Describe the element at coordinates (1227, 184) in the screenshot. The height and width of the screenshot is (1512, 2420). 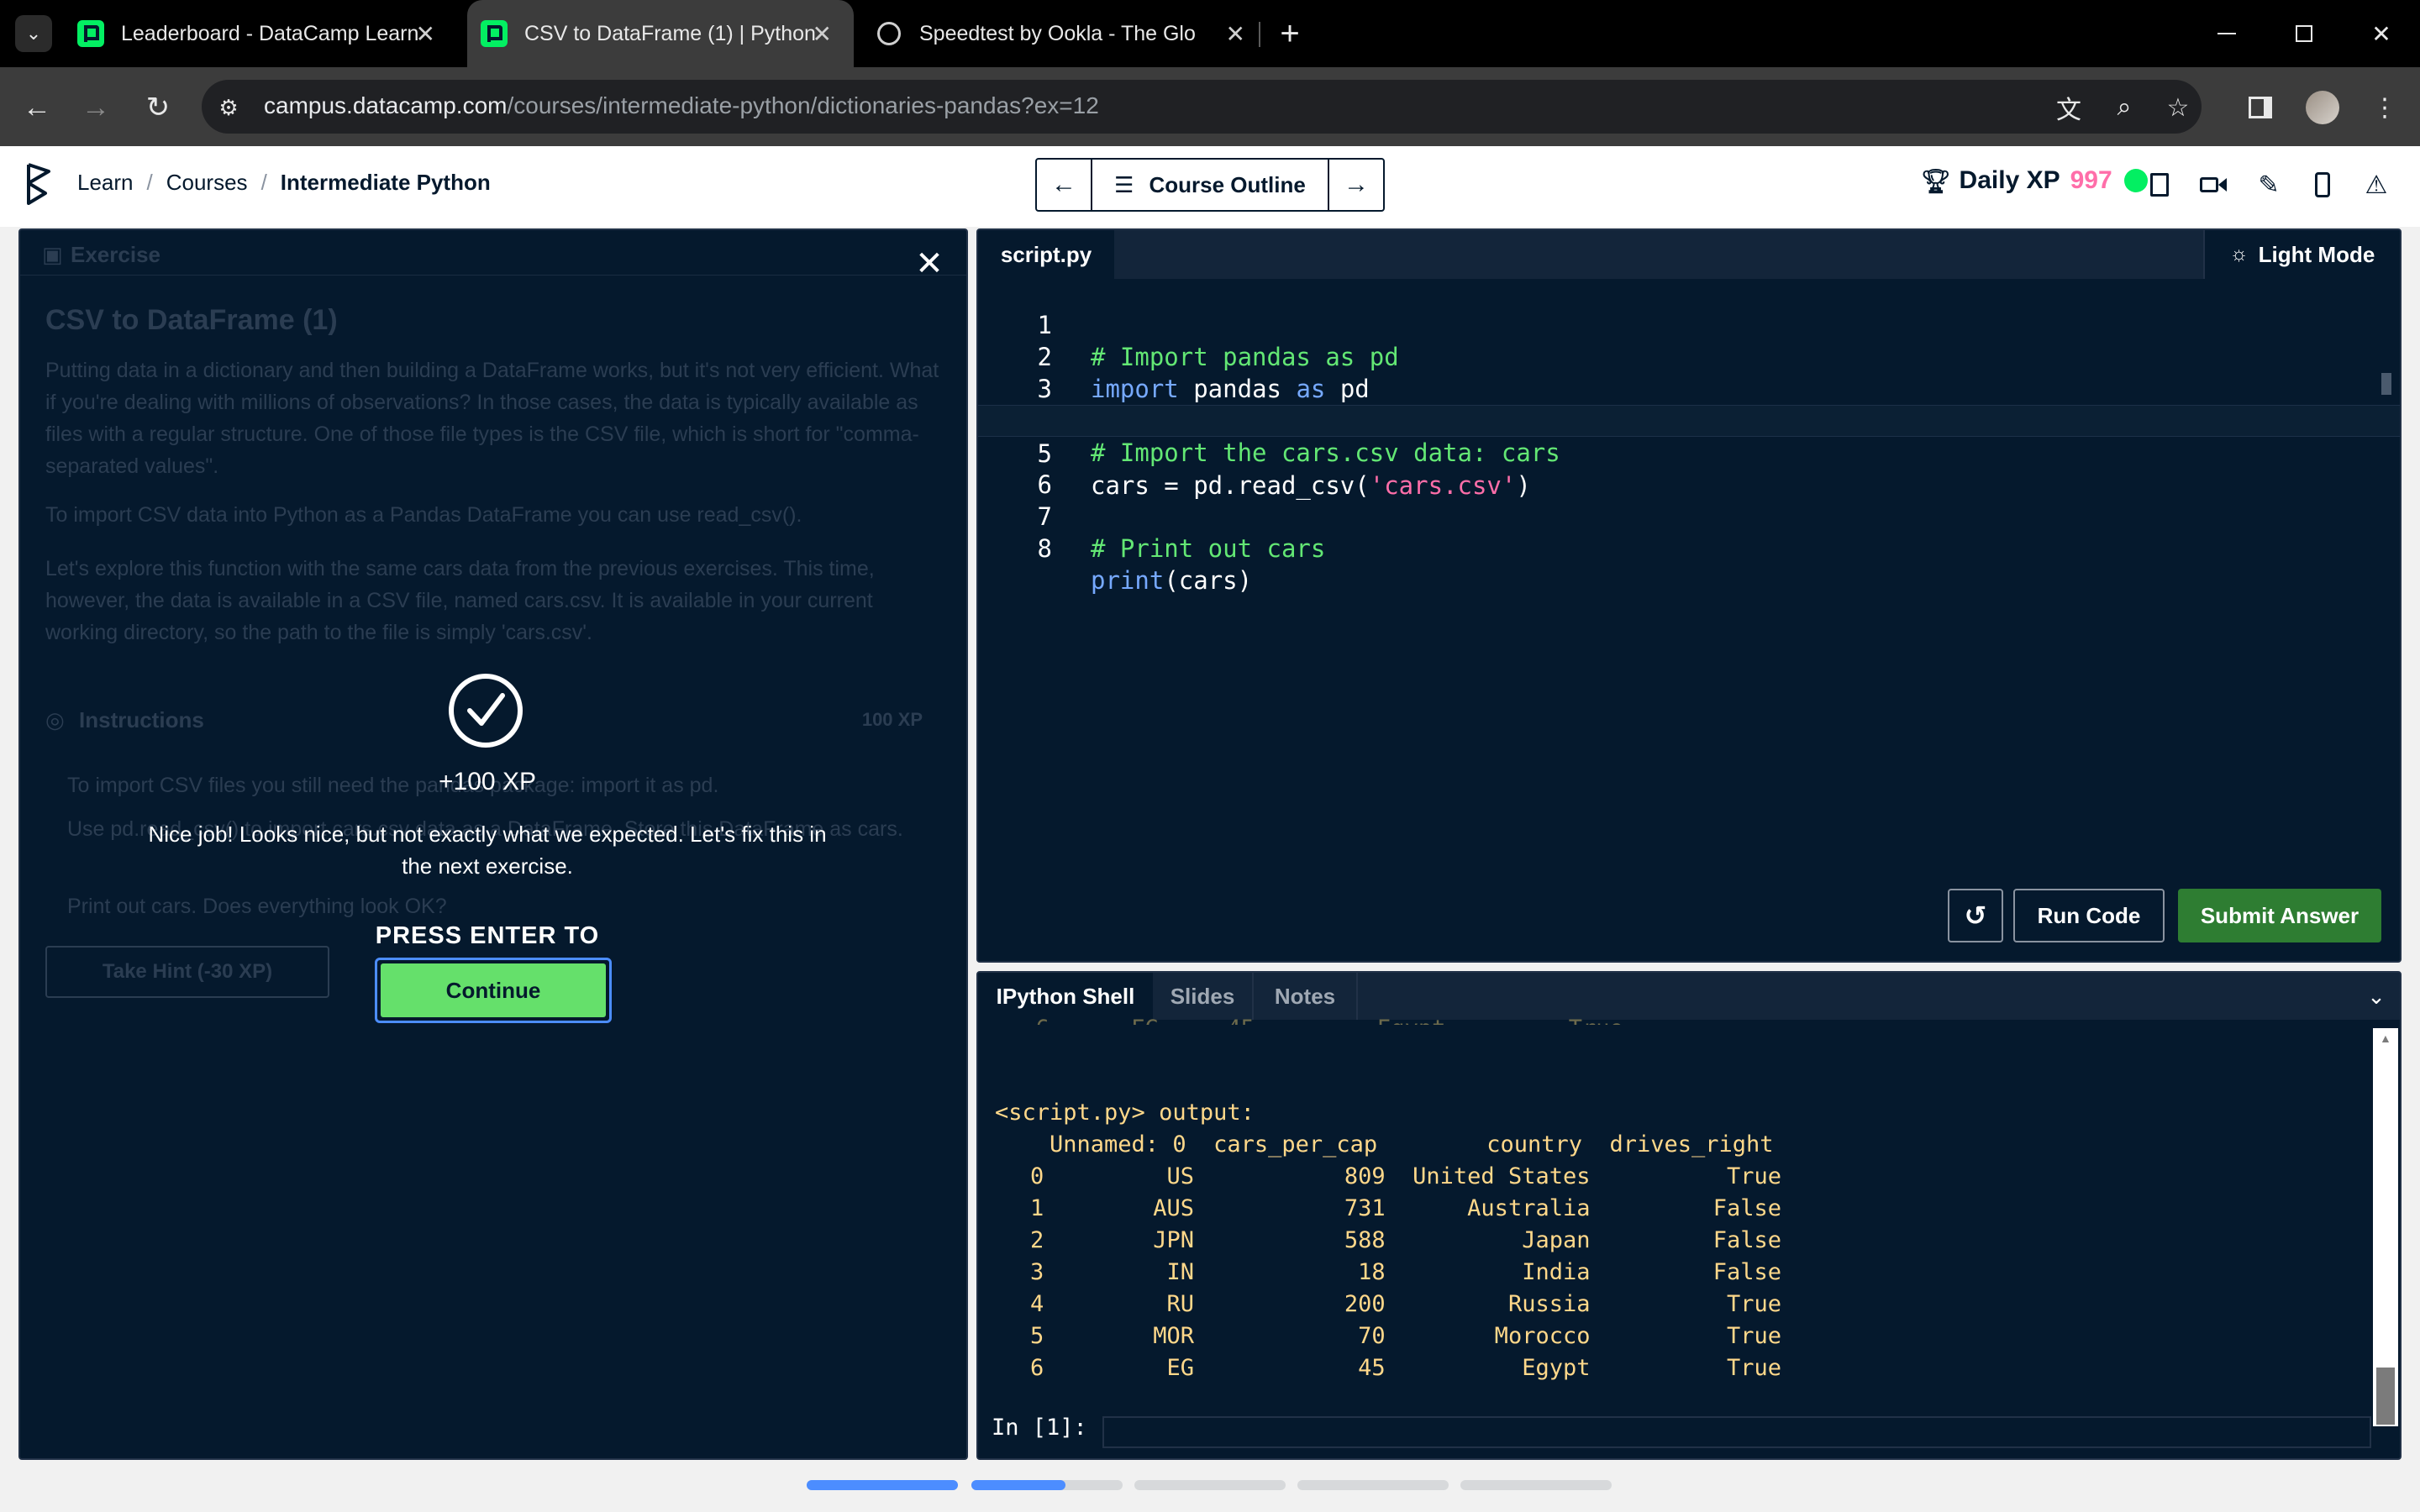
I see `course-outline-label: Course Outline` at that location.